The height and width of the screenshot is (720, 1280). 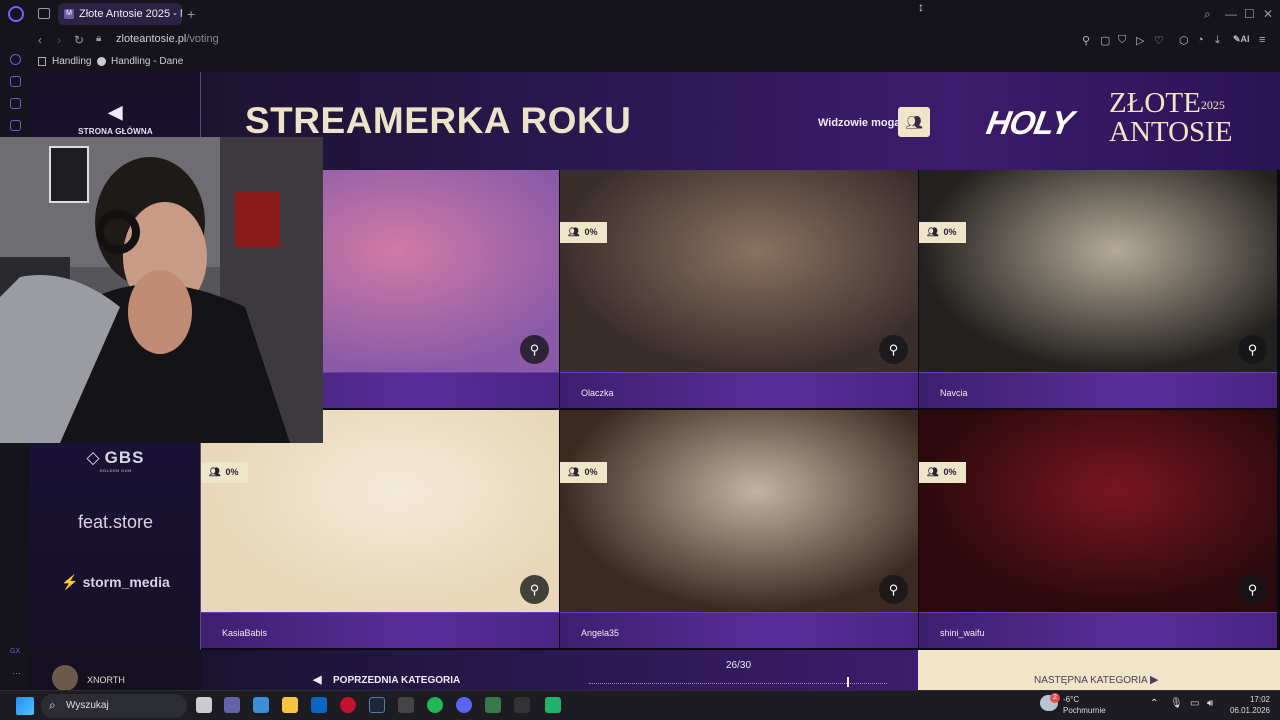 I want to click on sponsor-storm-logo: ⚡ storm_media, so click(x=115, y=582).